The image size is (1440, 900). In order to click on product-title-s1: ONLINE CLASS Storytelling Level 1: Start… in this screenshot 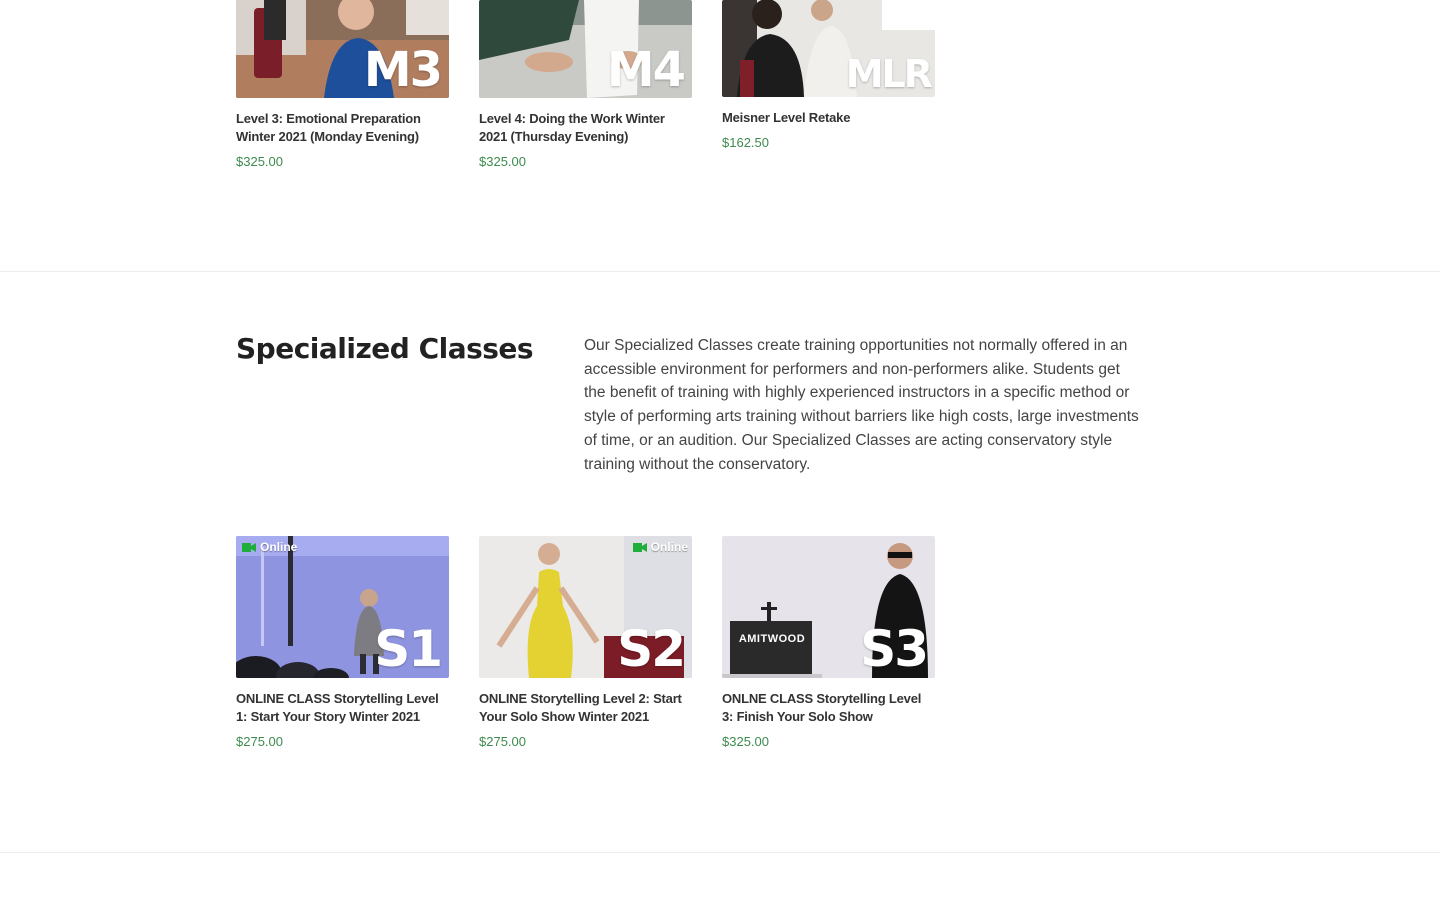, I will do `click(342, 708)`.